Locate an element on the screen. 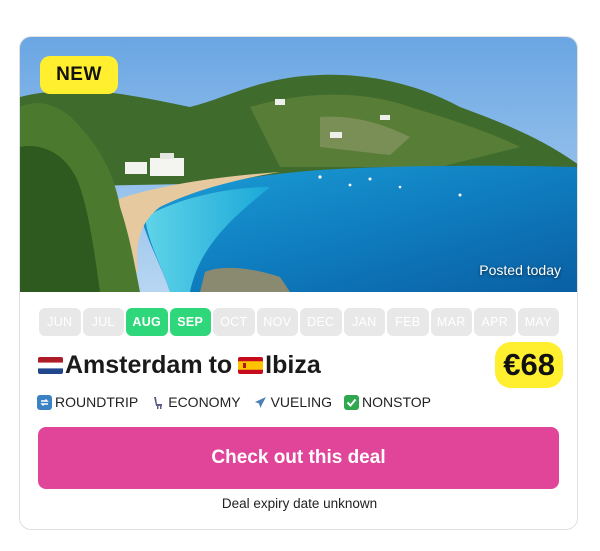 The image size is (600, 551). month-mar: MAR is located at coordinates (451, 322).